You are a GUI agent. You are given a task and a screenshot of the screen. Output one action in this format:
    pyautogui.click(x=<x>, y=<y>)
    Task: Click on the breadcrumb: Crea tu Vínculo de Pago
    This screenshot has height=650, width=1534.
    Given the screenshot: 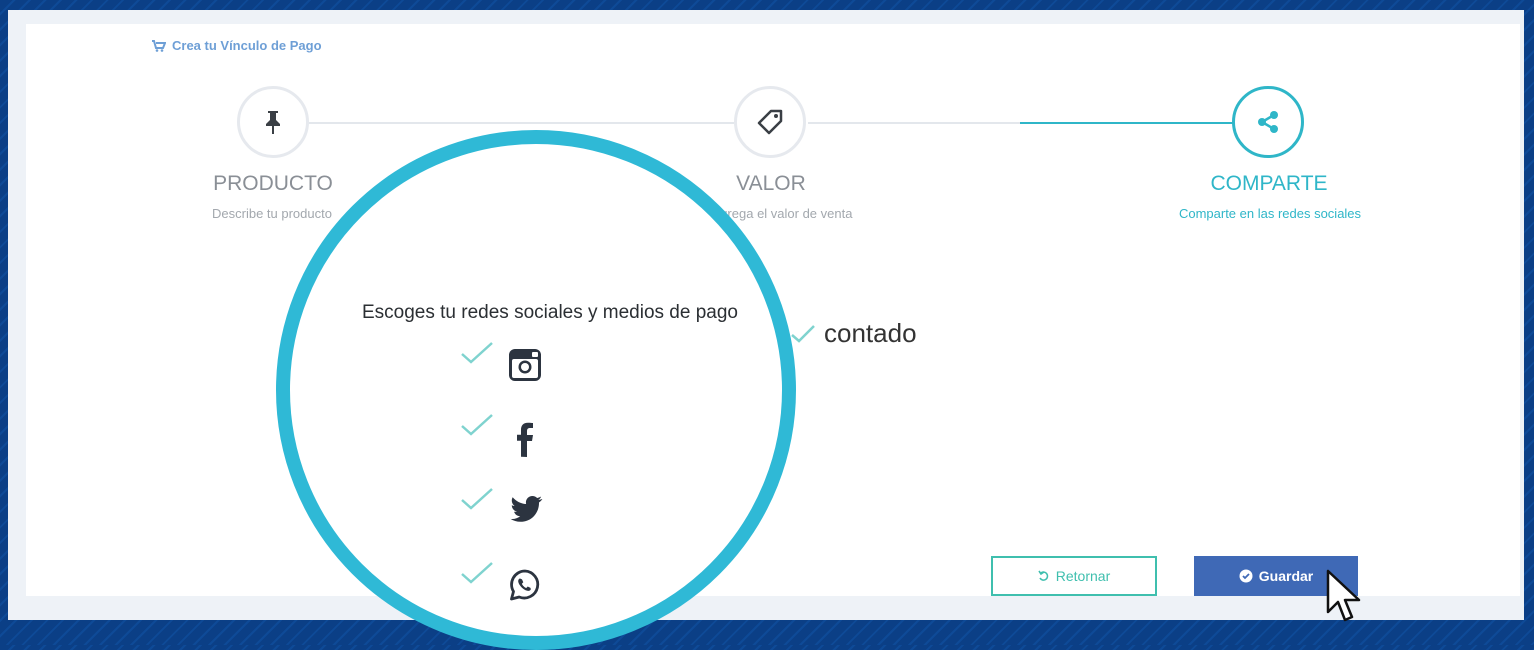 What is the action you would take?
    pyautogui.click(x=237, y=45)
    